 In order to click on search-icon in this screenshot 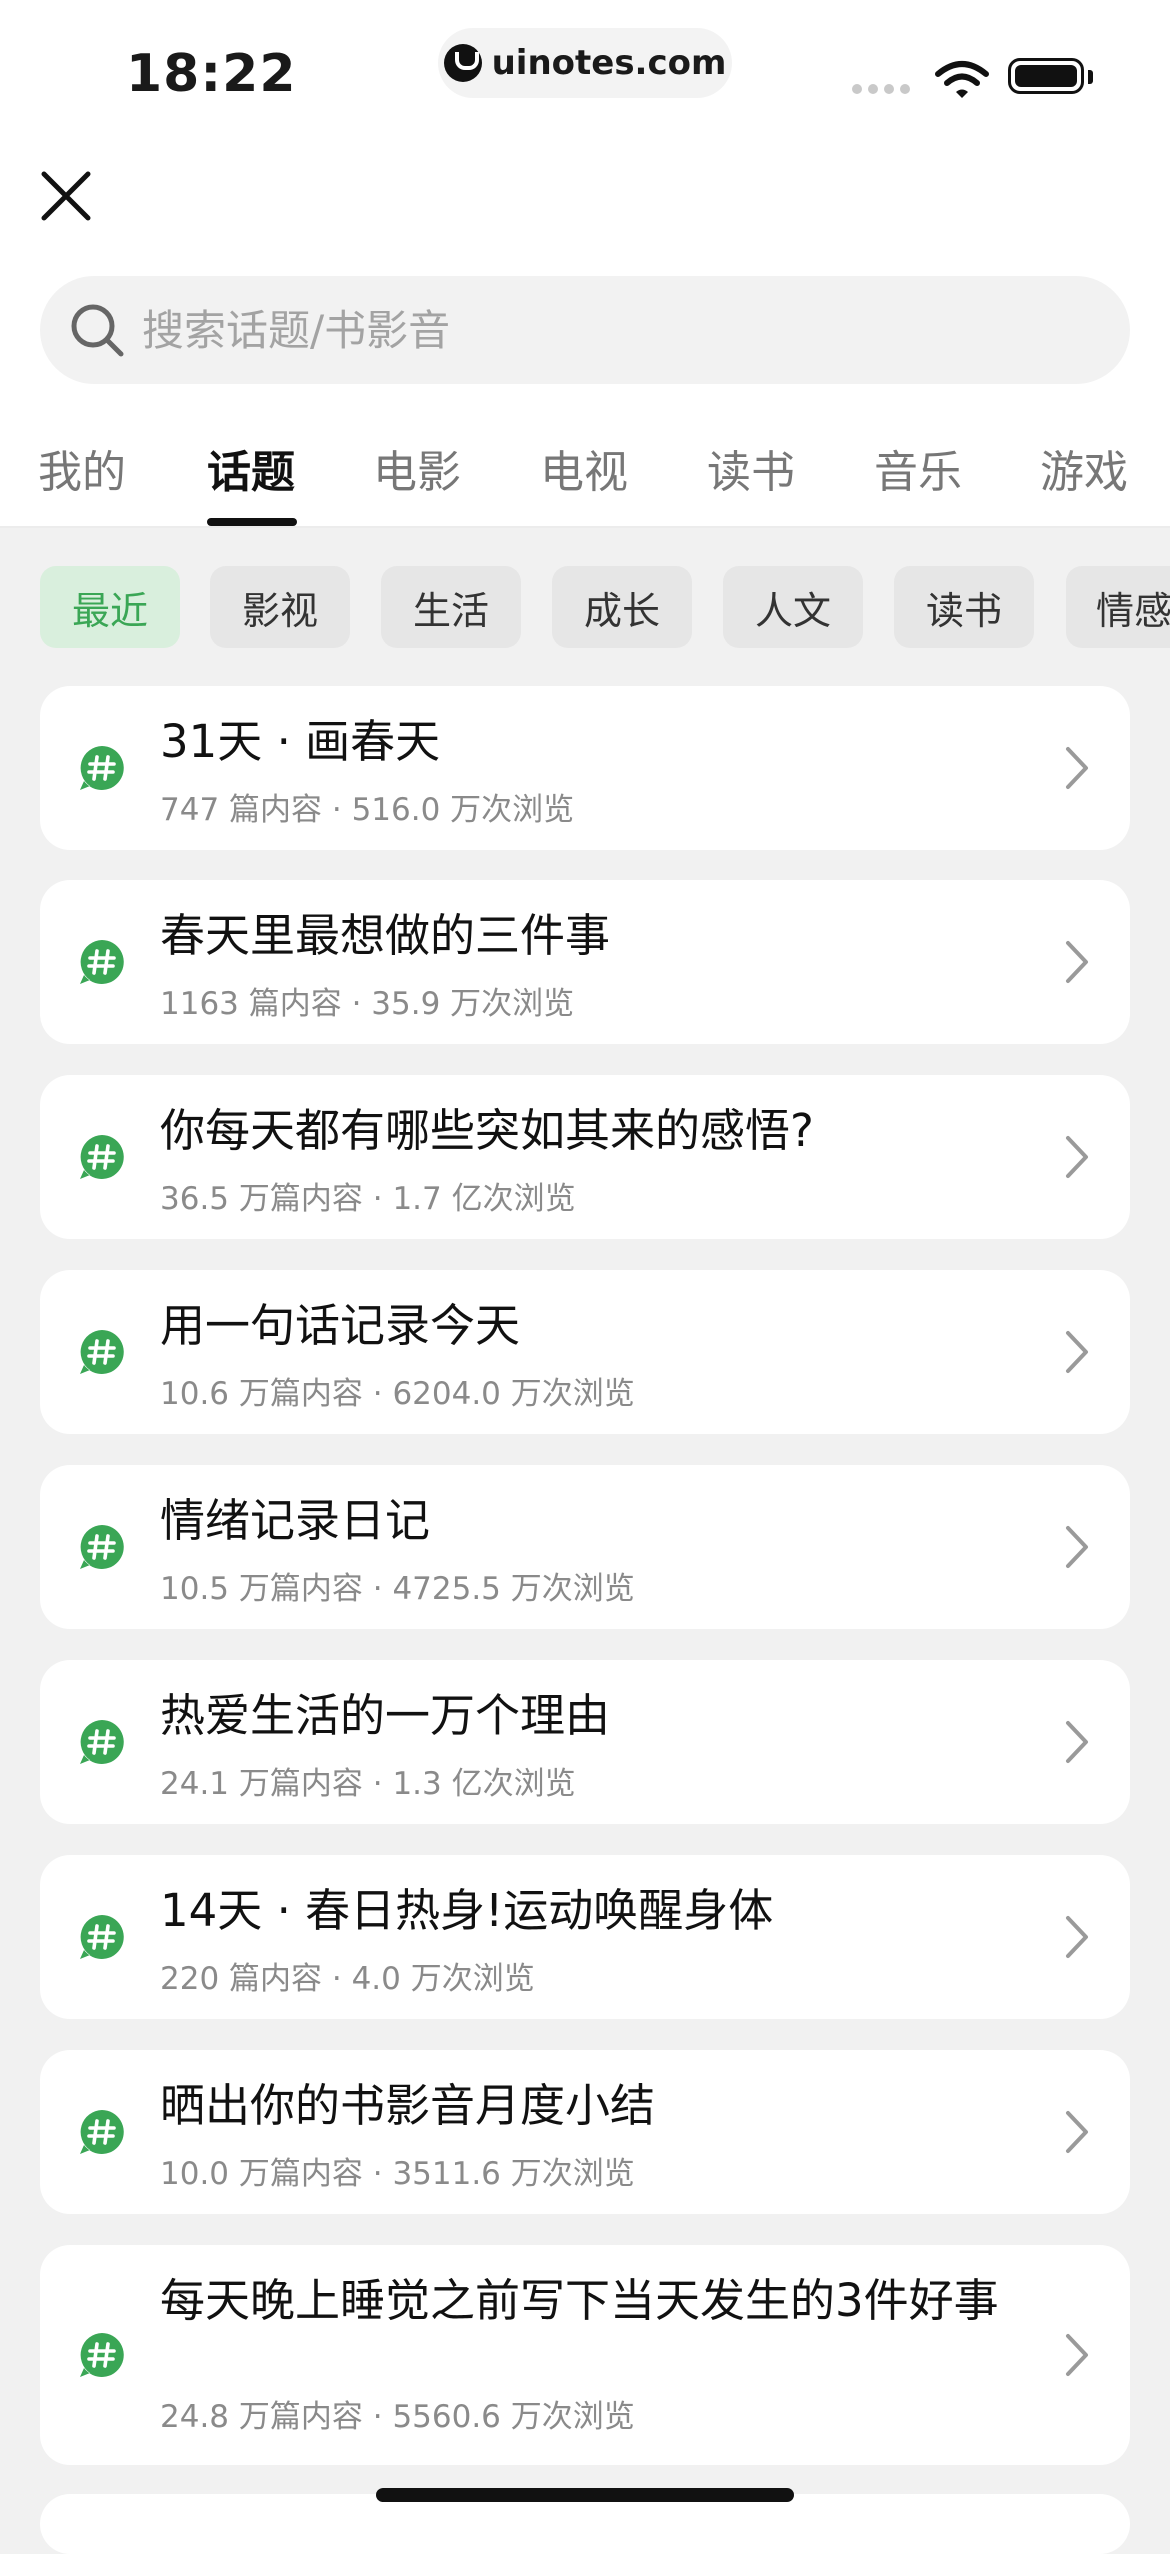, I will do `click(97, 330)`.